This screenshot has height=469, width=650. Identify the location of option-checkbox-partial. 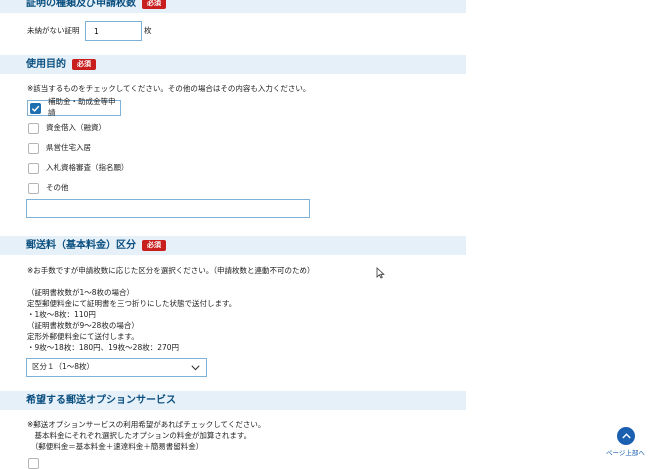
(37, 463).